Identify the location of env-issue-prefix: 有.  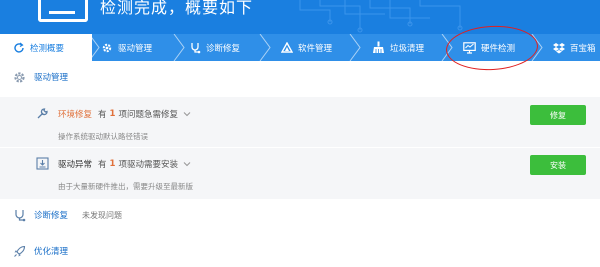
(102, 115).